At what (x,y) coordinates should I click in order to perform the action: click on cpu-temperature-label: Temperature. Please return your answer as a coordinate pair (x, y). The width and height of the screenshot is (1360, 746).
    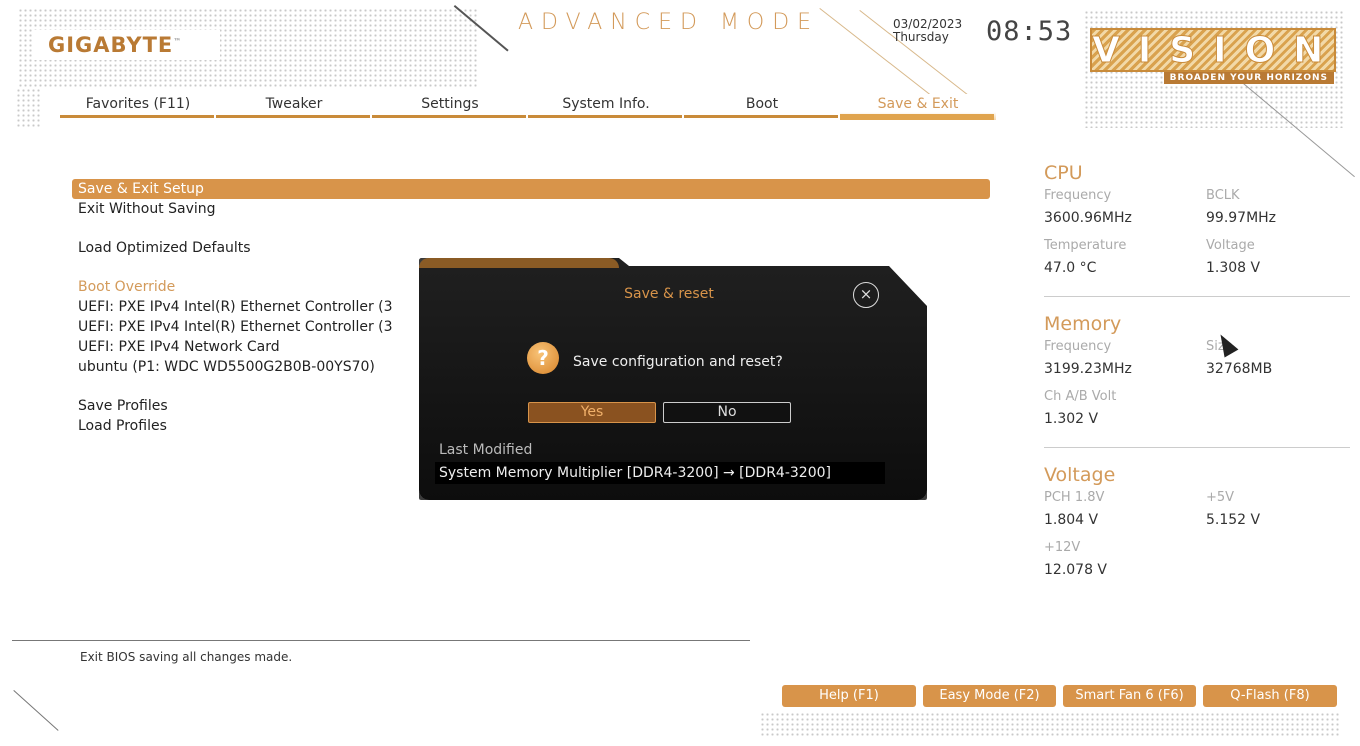
    Looking at the image, I should click on (1085, 245).